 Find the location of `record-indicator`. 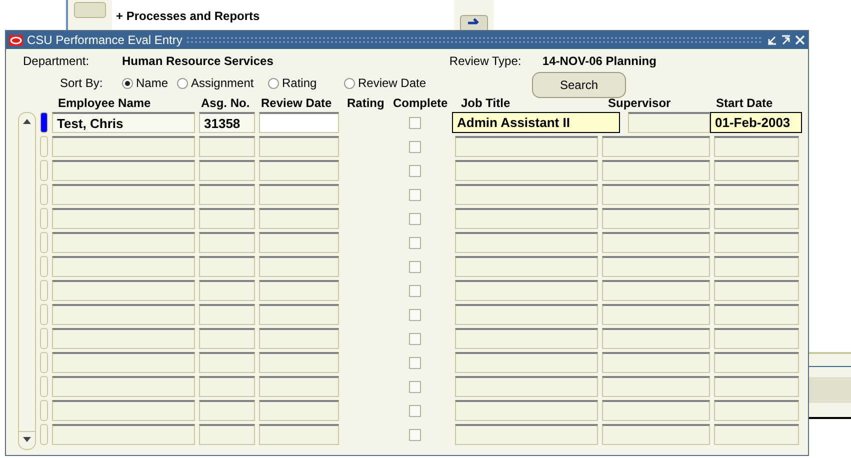

record-indicator is located at coordinates (44, 122).